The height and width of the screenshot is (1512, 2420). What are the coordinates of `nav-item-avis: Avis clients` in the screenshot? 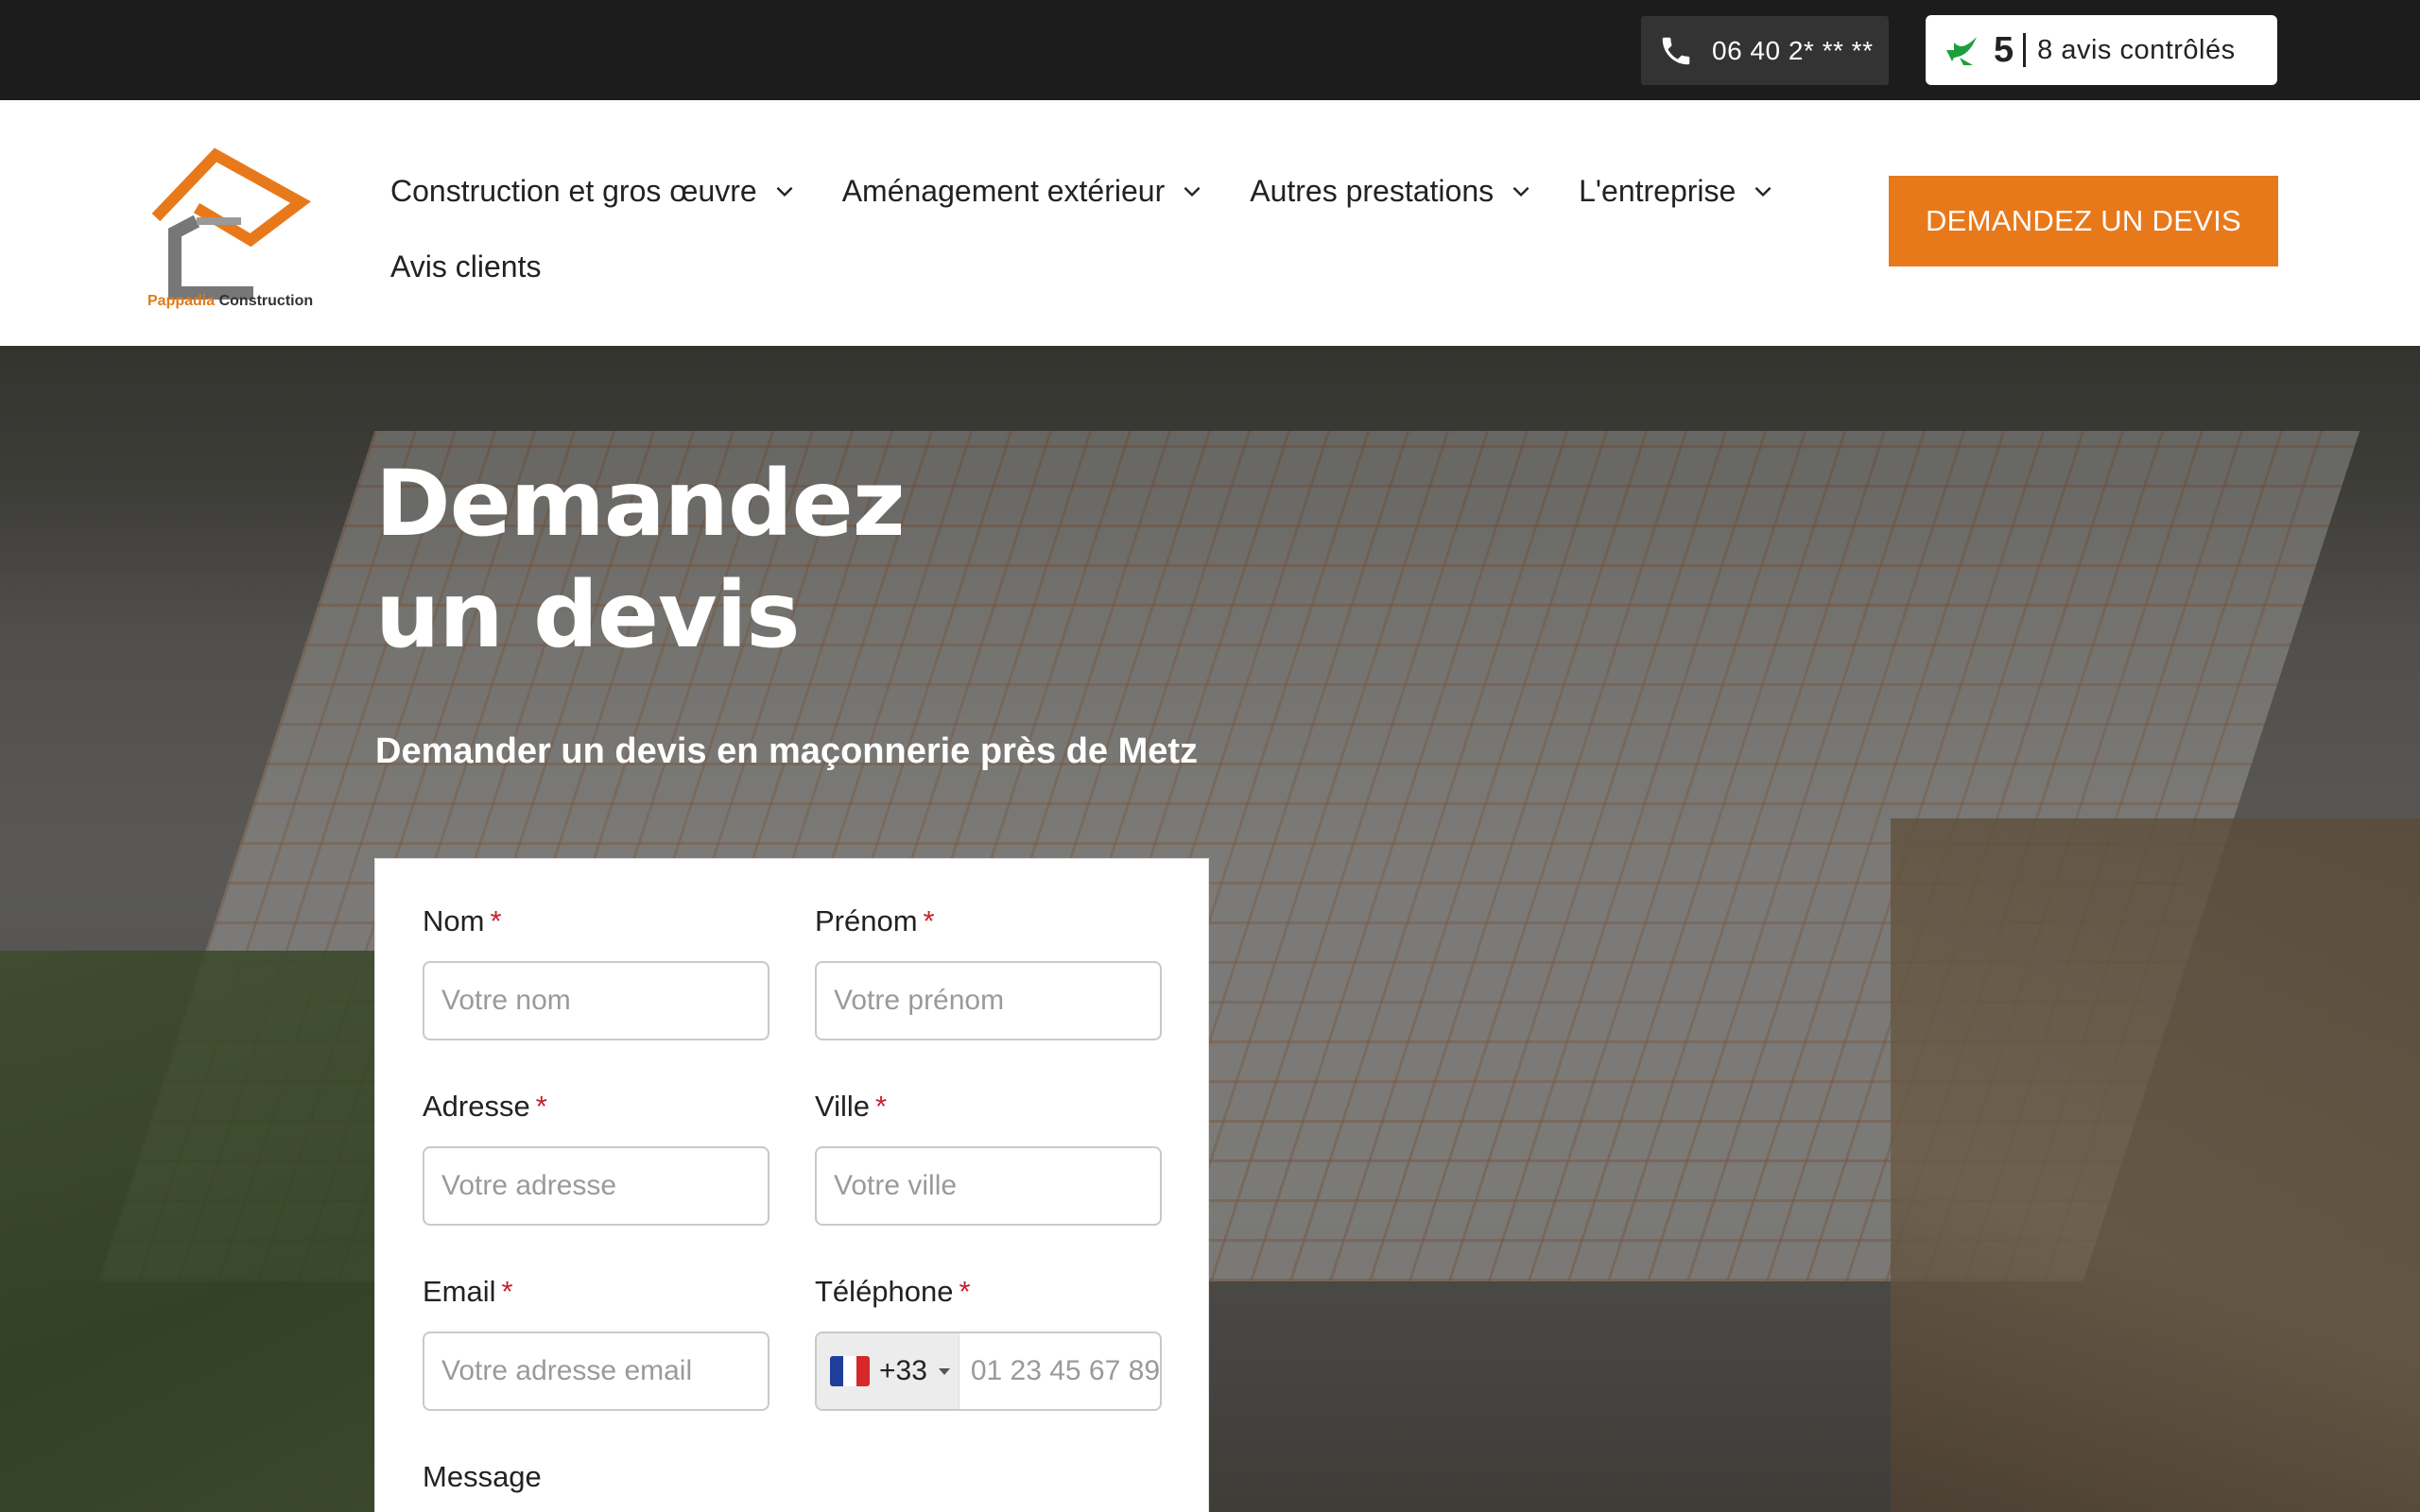 It's located at (465, 266).